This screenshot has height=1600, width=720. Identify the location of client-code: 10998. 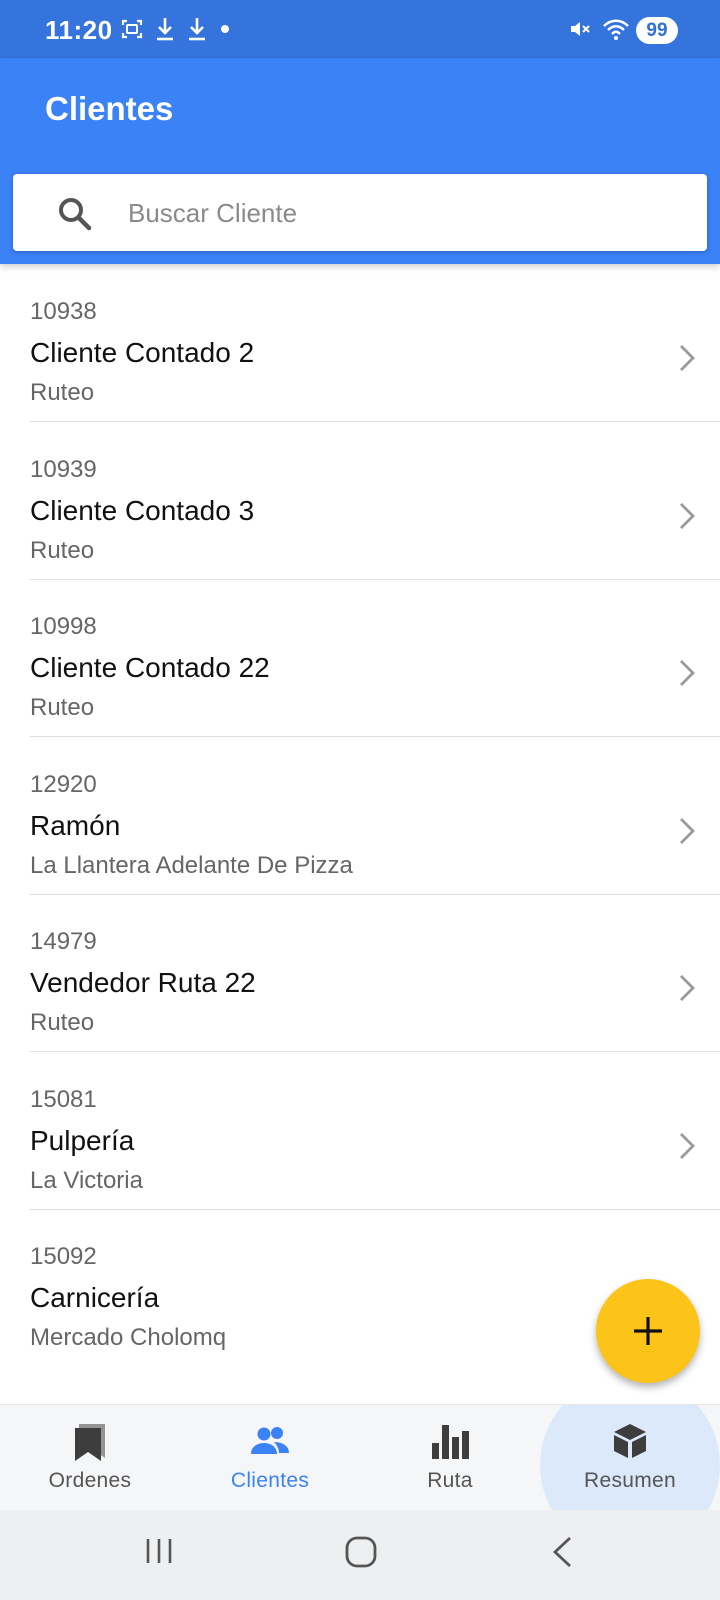
(63, 626).